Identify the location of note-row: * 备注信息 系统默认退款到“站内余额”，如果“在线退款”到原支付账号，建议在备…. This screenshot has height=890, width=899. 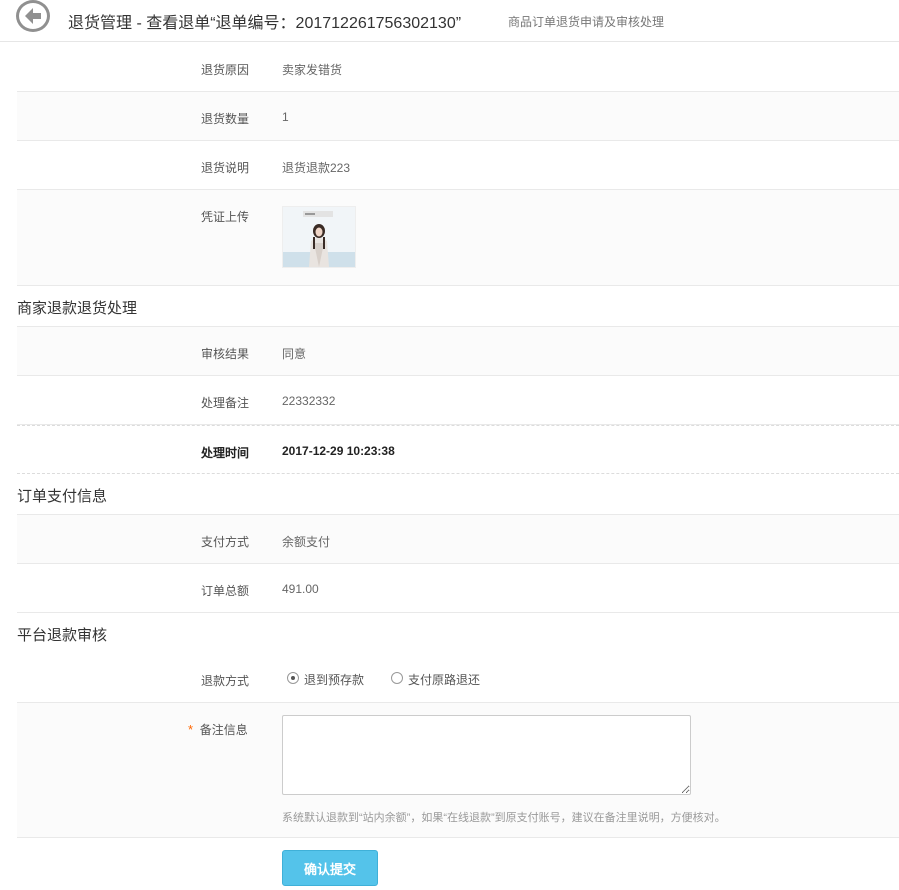
(458, 770).